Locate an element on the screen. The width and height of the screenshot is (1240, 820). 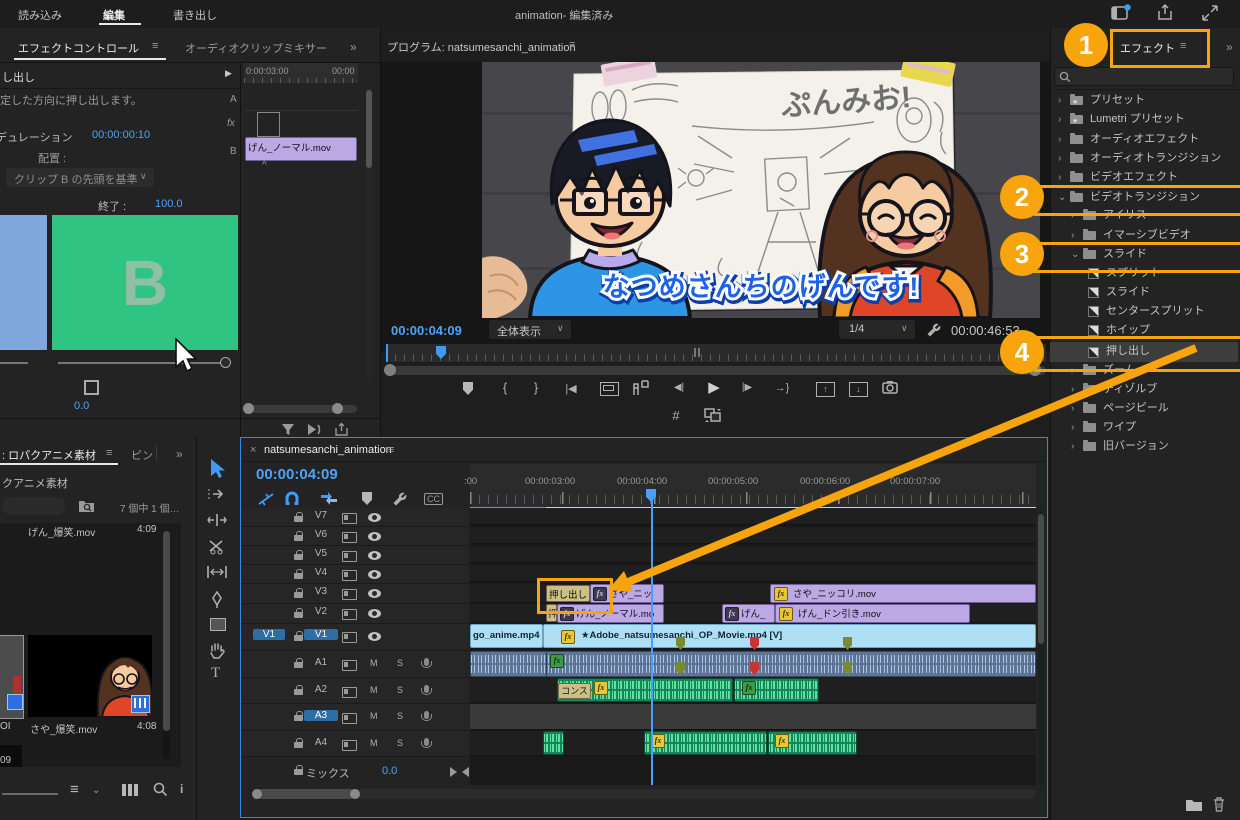
media-item-name: さや_爆笑.mov is located at coordinates (63, 728).